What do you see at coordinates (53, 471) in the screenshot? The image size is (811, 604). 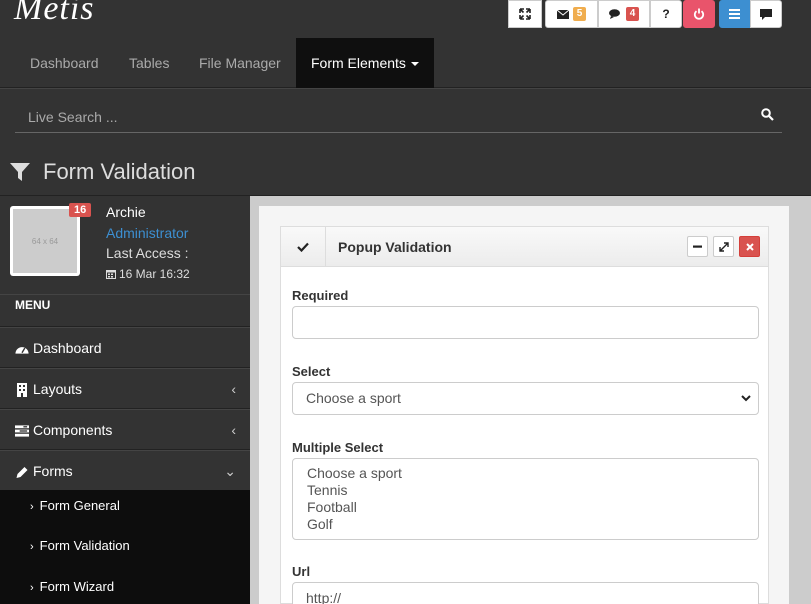 I see `sidebar-item-label: Forms` at bounding box center [53, 471].